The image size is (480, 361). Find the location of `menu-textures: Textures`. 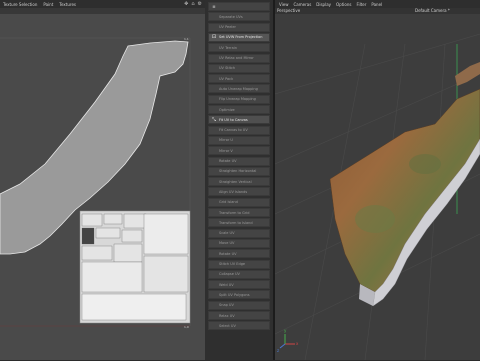

menu-textures: Textures is located at coordinates (67, 4).